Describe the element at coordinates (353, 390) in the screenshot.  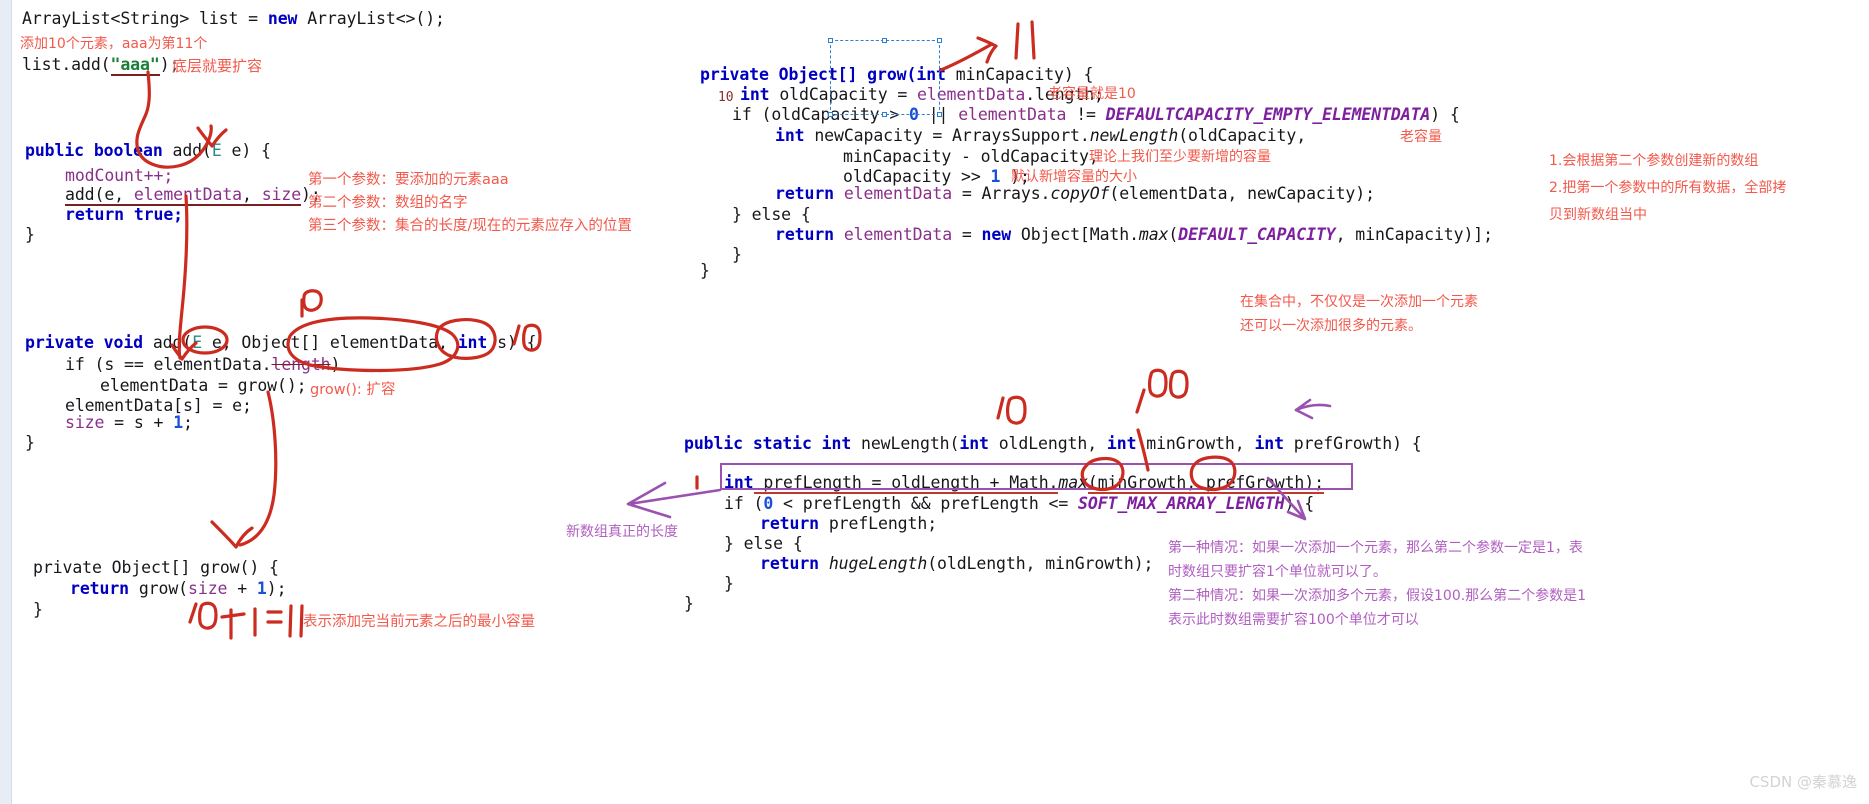
I see `note-grow-expand: grow(): 扩容` at that location.